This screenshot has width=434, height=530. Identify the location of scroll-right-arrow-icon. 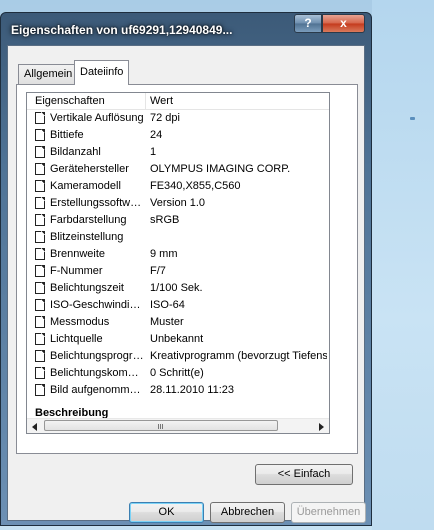
(321, 427).